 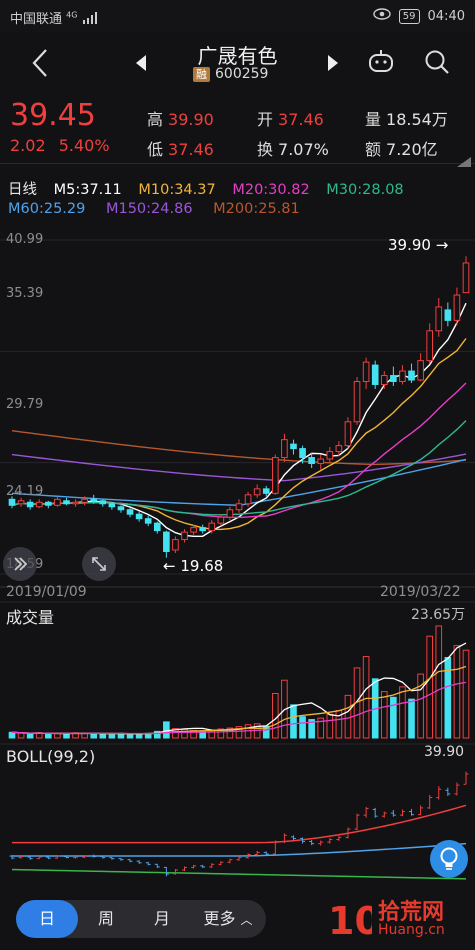 What do you see at coordinates (237, 16) in the screenshot?
I see `status-bar: 中国联通 4G 59 04:40` at bounding box center [237, 16].